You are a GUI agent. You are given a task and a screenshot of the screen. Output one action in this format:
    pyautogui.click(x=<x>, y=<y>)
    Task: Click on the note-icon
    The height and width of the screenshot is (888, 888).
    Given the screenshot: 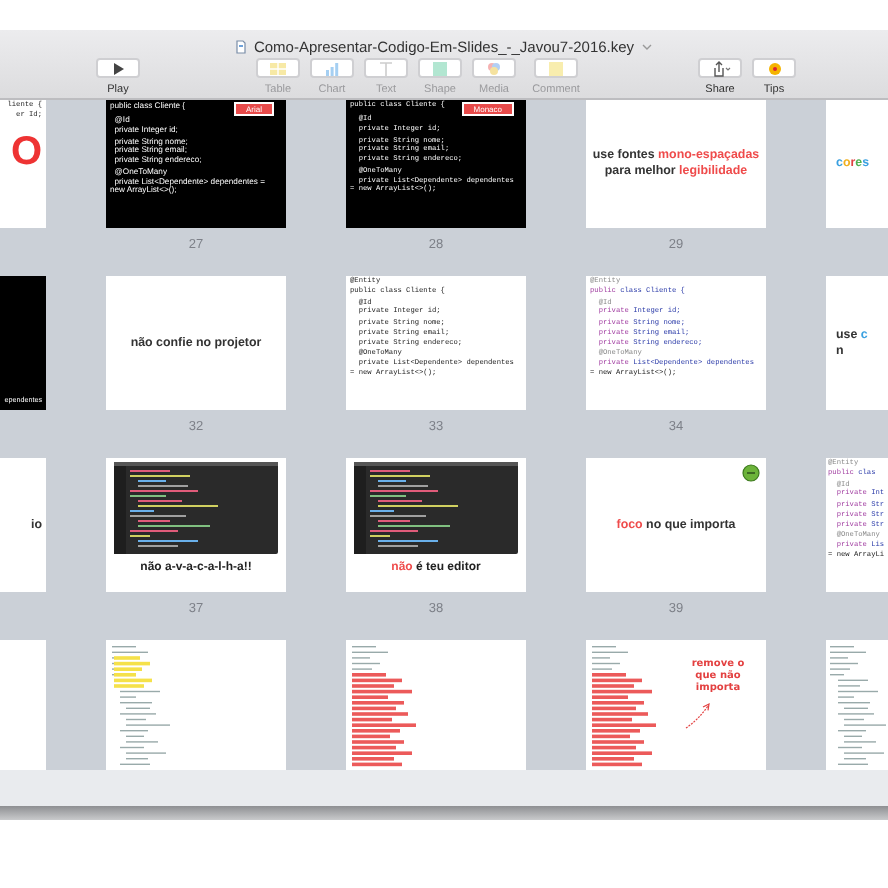 What is the action you would take?
    pyautogui.click(x=556, y=68)
    